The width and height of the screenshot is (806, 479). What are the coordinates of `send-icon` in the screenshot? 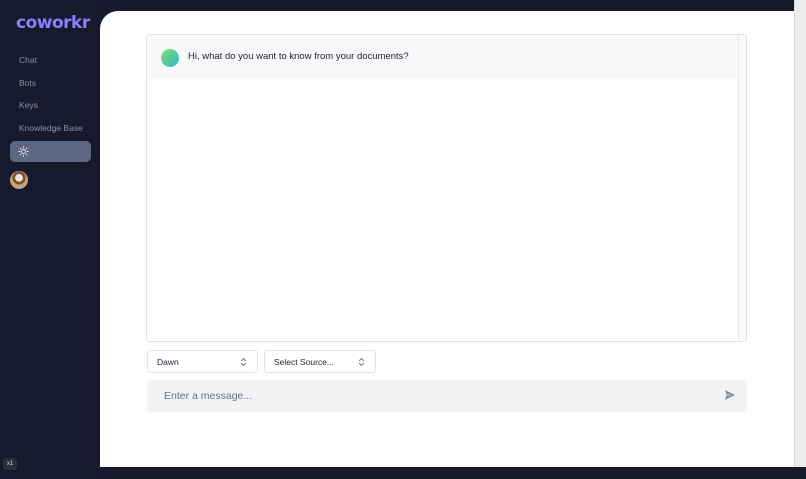 It's located at (730, 395).